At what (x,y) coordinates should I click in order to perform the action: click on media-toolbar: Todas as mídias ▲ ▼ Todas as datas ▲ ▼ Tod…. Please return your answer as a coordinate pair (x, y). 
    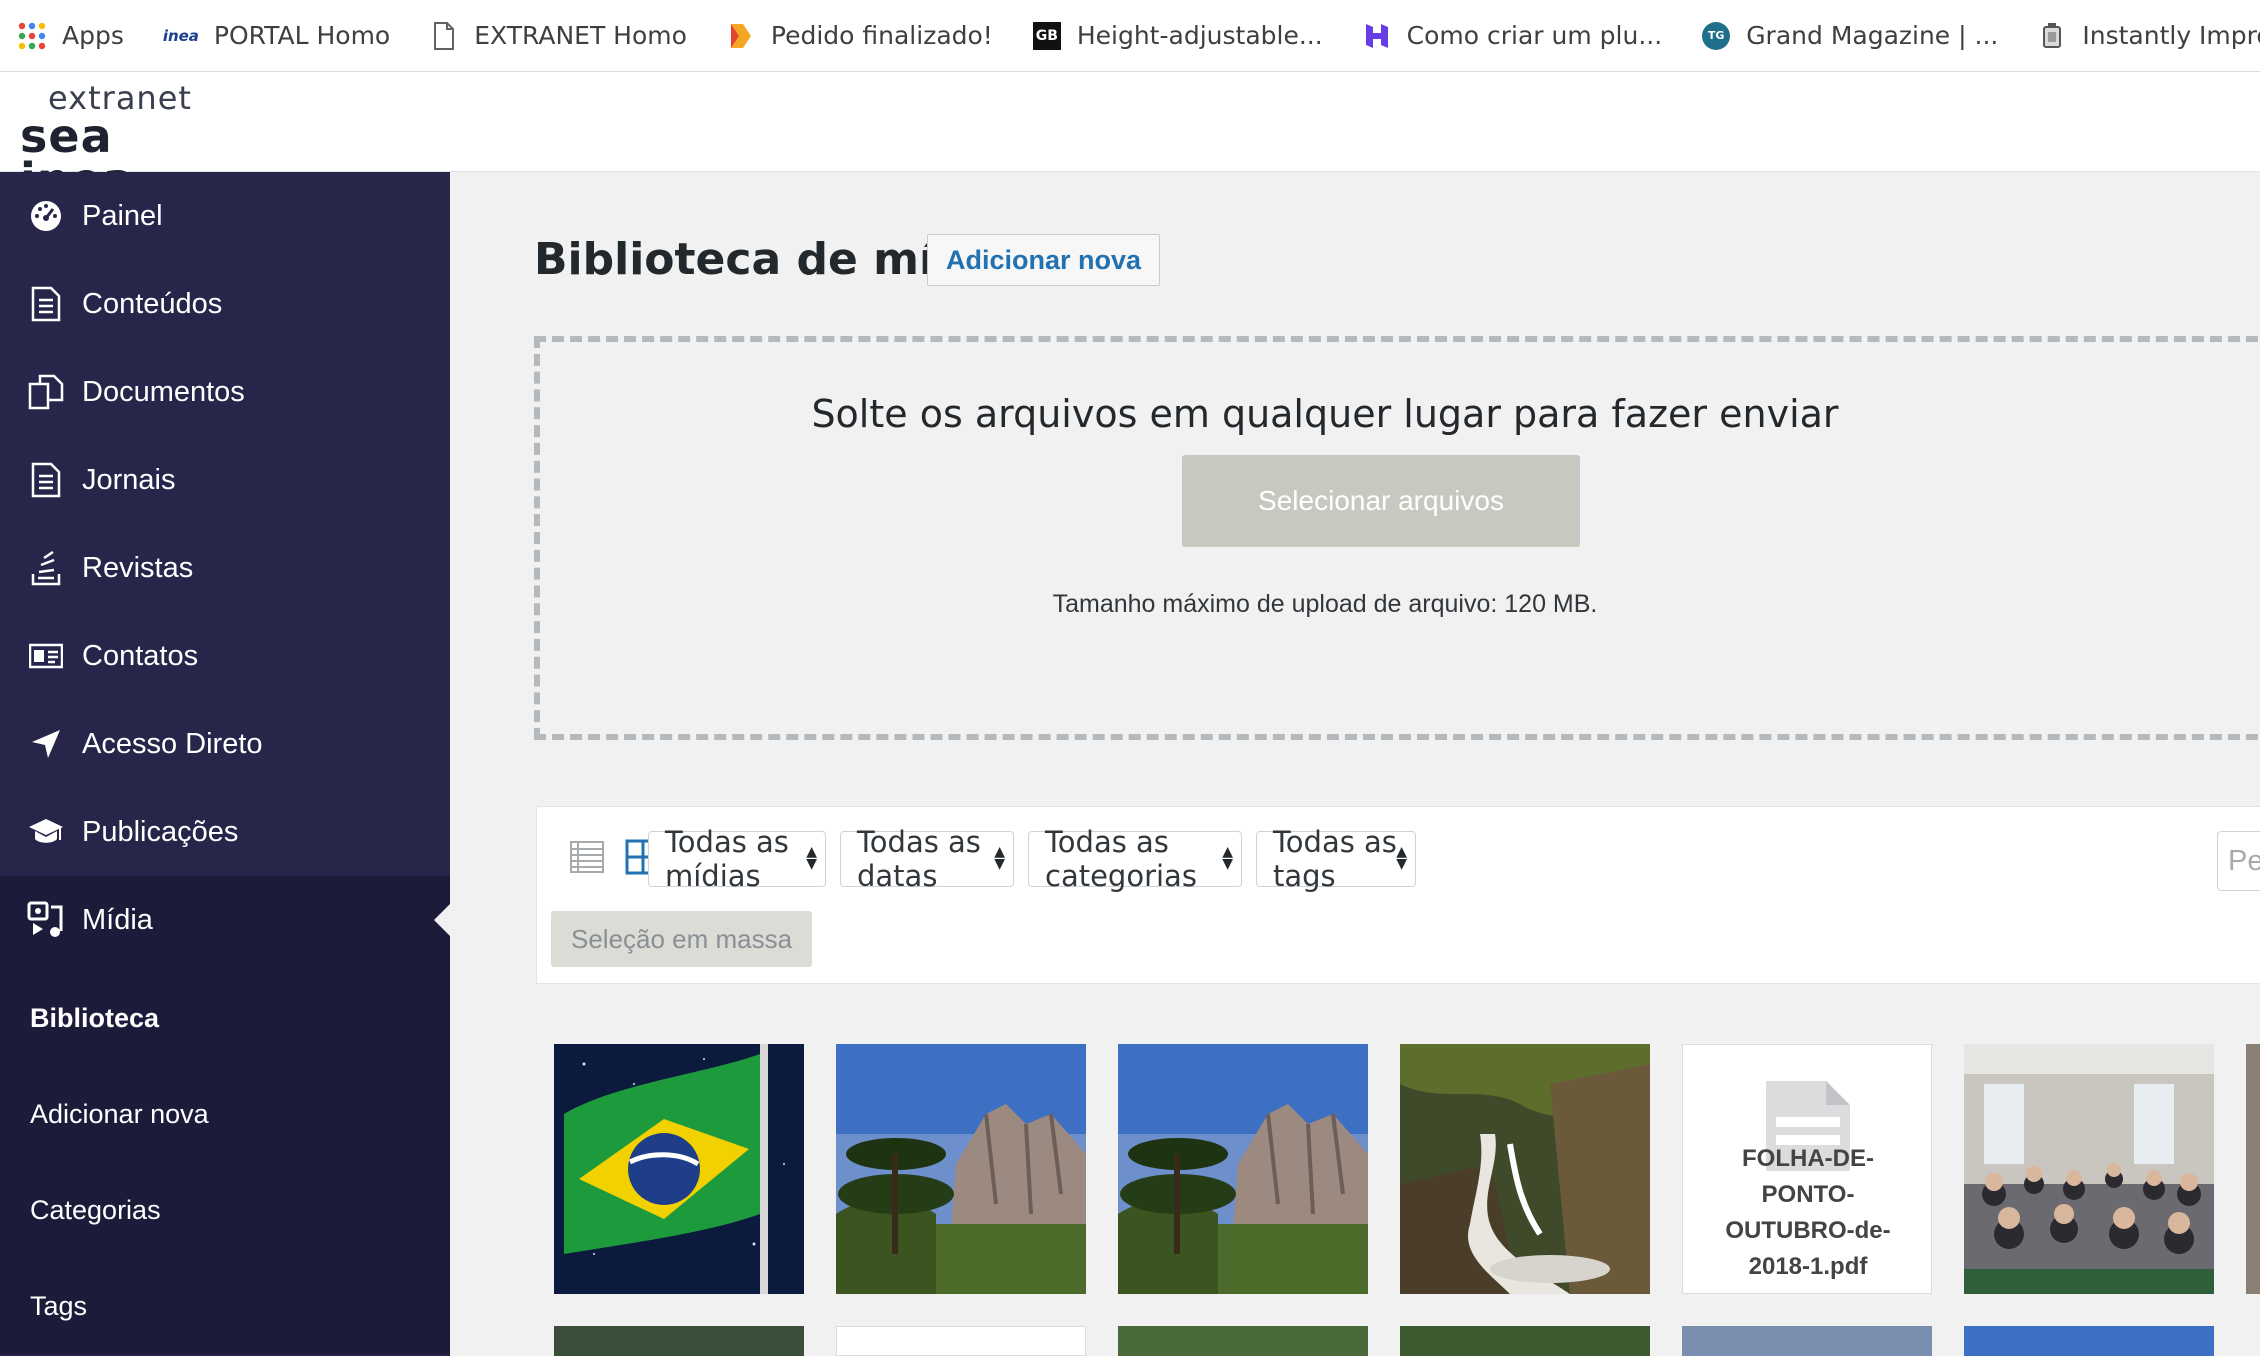
    Looking at the image, I should click on (1398, 895).